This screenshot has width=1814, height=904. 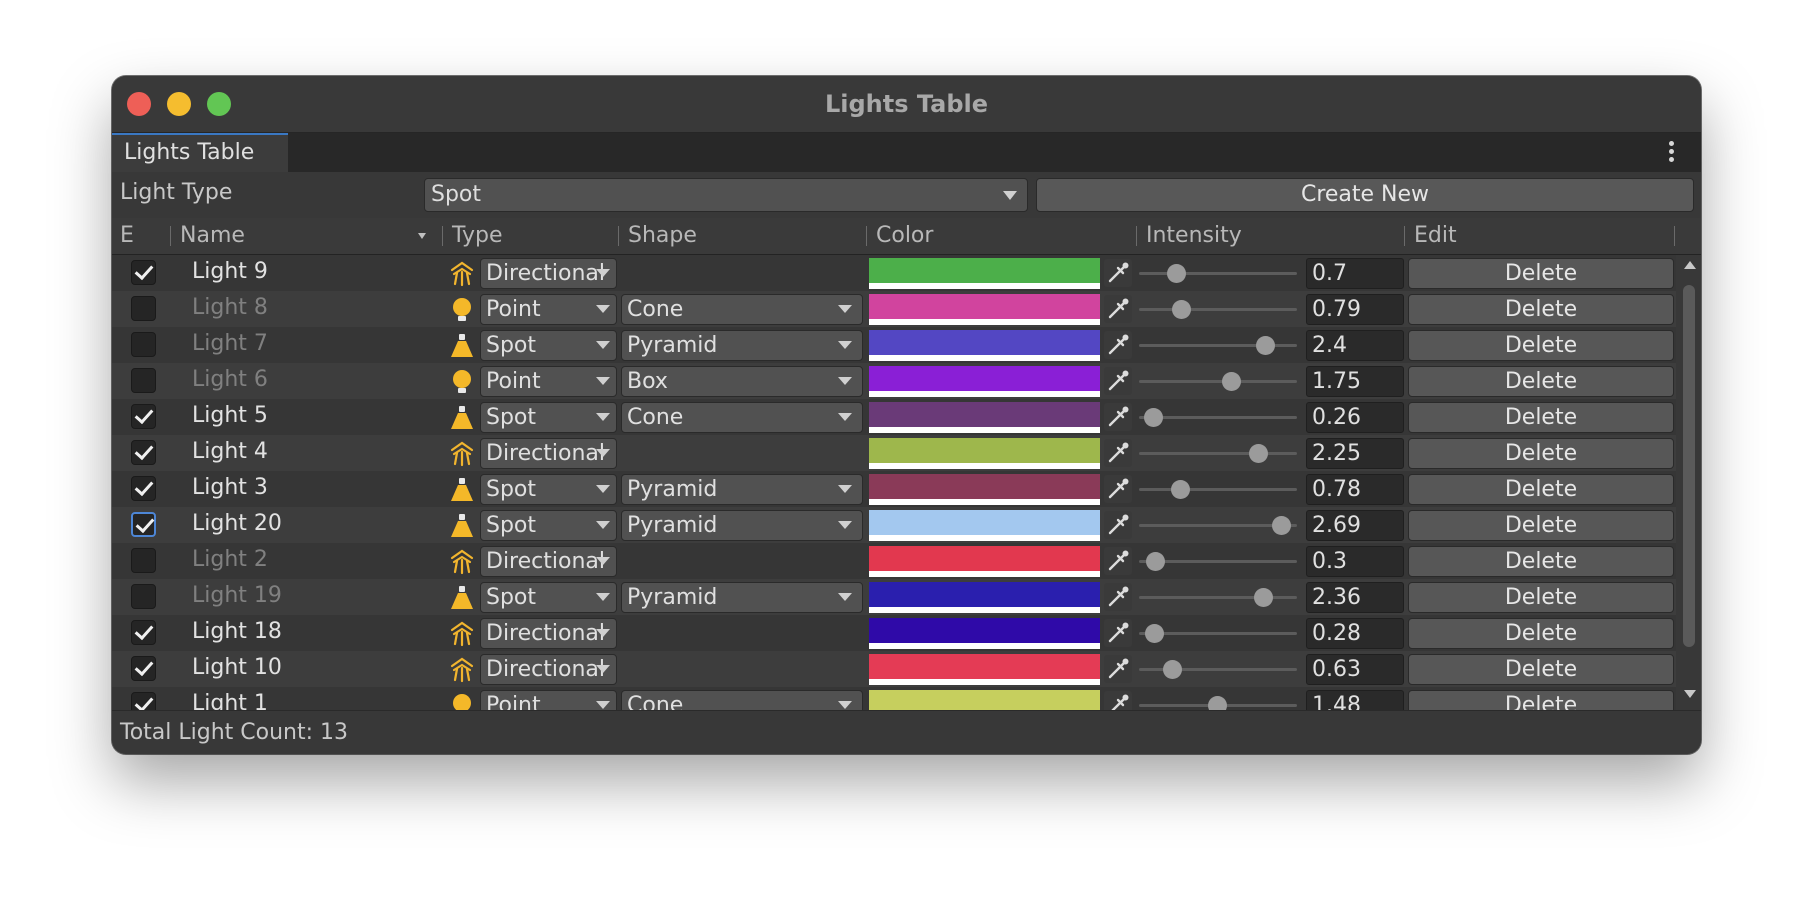 What do you see at coordinates (1690, 694) in the screenshot?
I see `scroll-down-arrow-icon` at bounding box center [1690, 694].